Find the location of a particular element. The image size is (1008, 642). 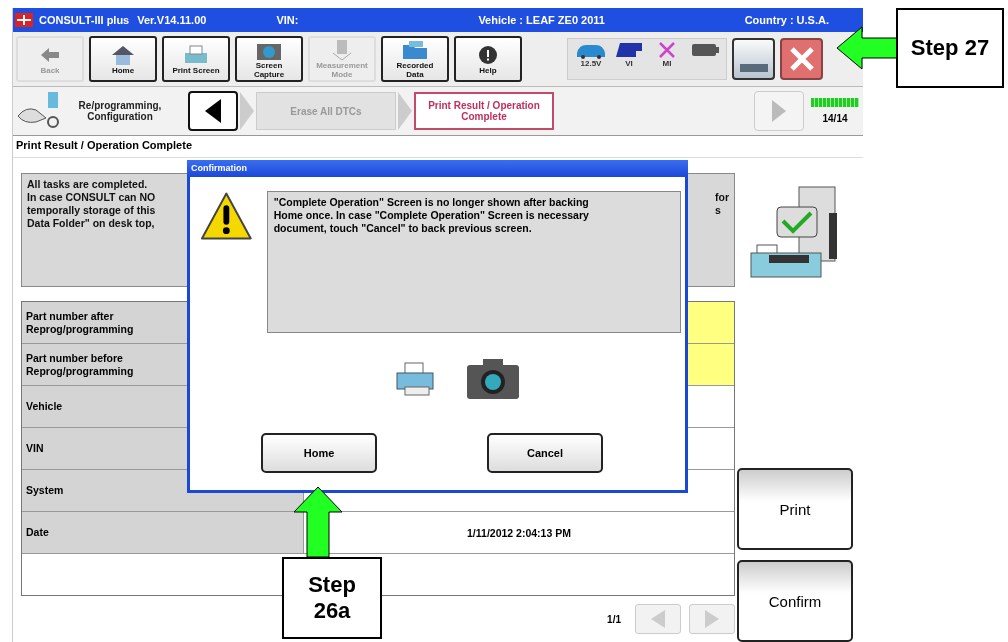

page-count: 1/1 is located at coordinates (614, 619).